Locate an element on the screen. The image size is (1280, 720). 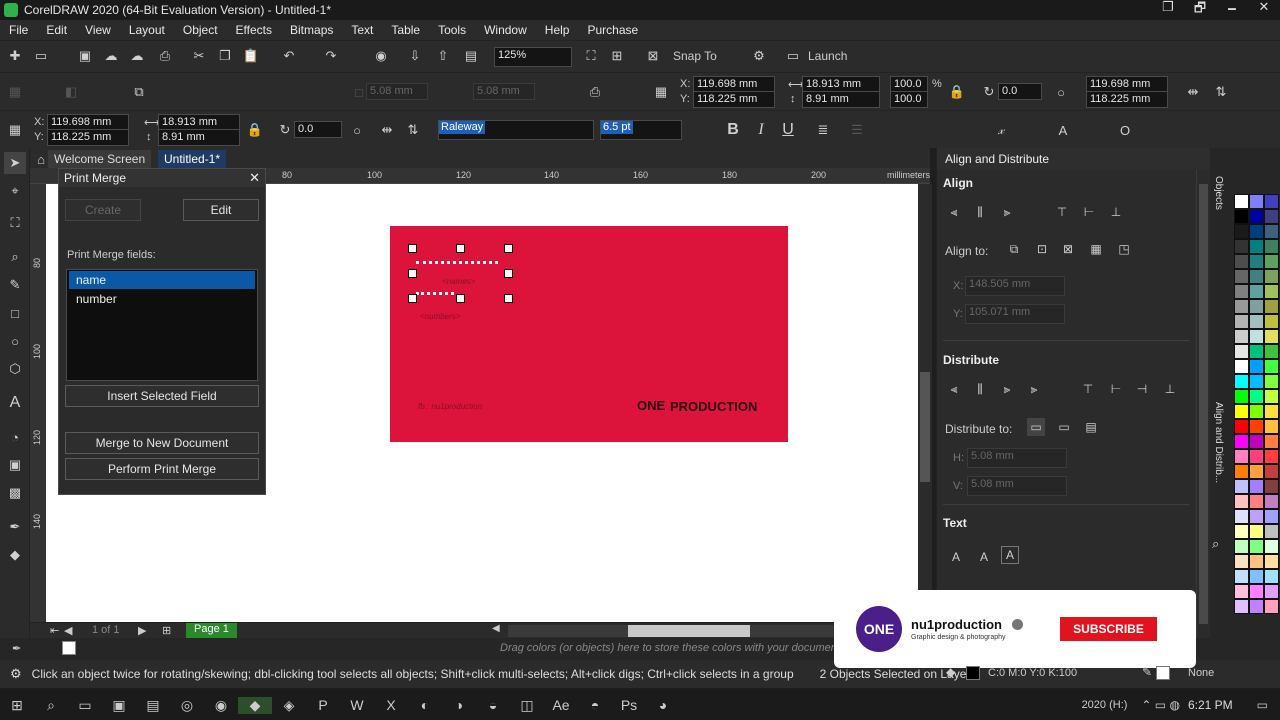
undo-icon: ↶ is located at coordinates (289, 56).